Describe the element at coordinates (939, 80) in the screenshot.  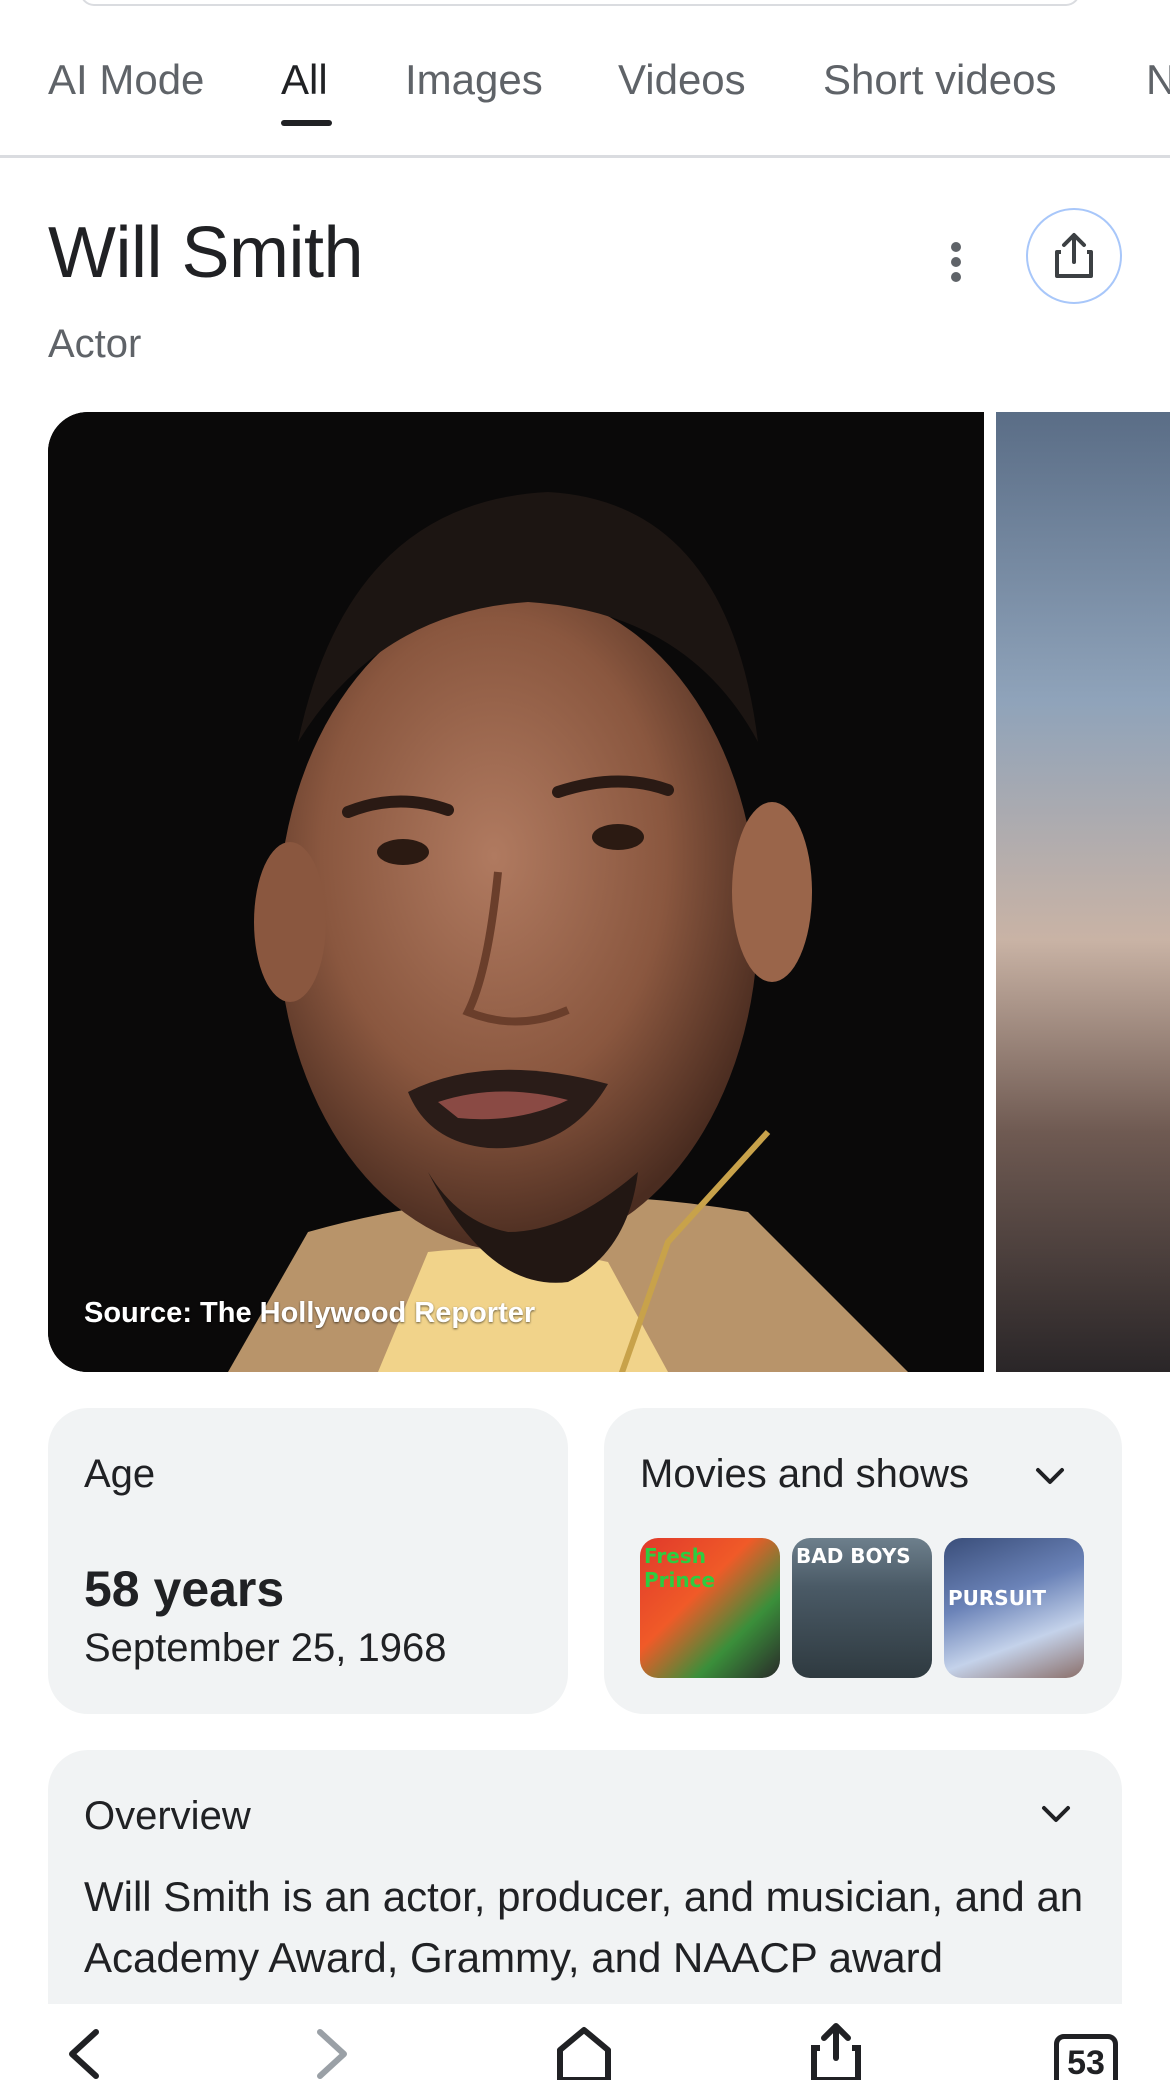
I see `tab-short-videos: Short videos` at that location.